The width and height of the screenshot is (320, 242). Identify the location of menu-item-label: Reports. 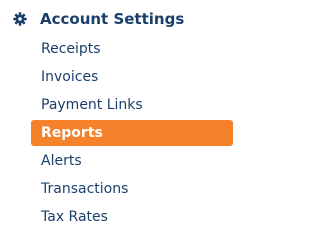
(72, 133).